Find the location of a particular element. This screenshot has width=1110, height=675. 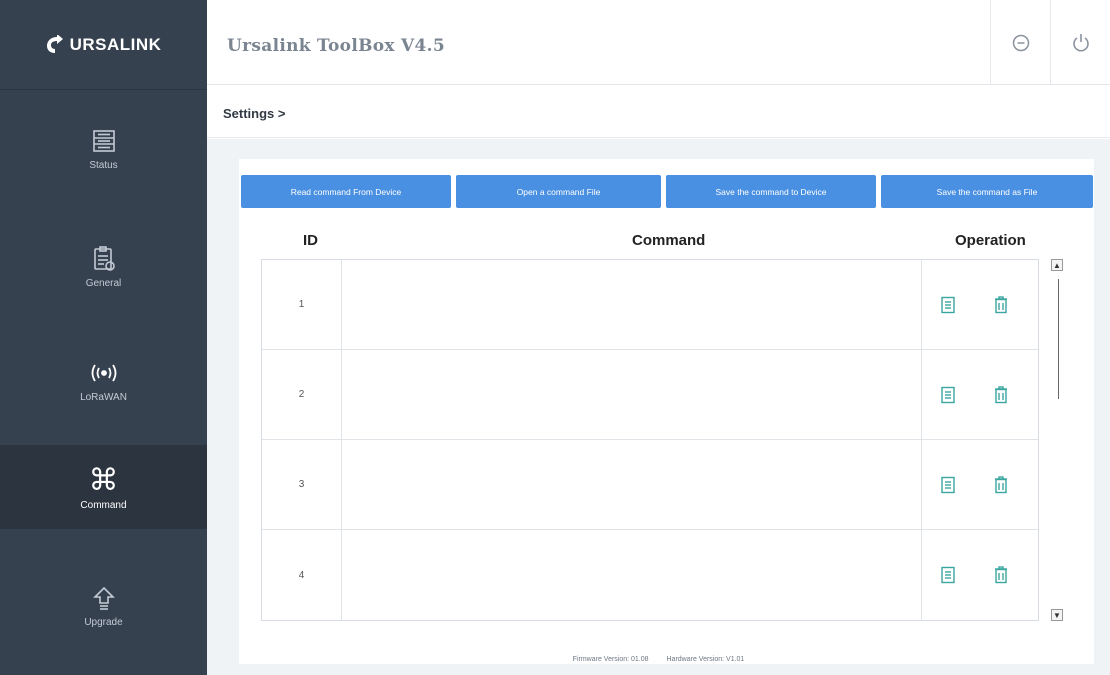

firmware-version: Firmware Version: 01.08 is located at coordinates (610, 659).